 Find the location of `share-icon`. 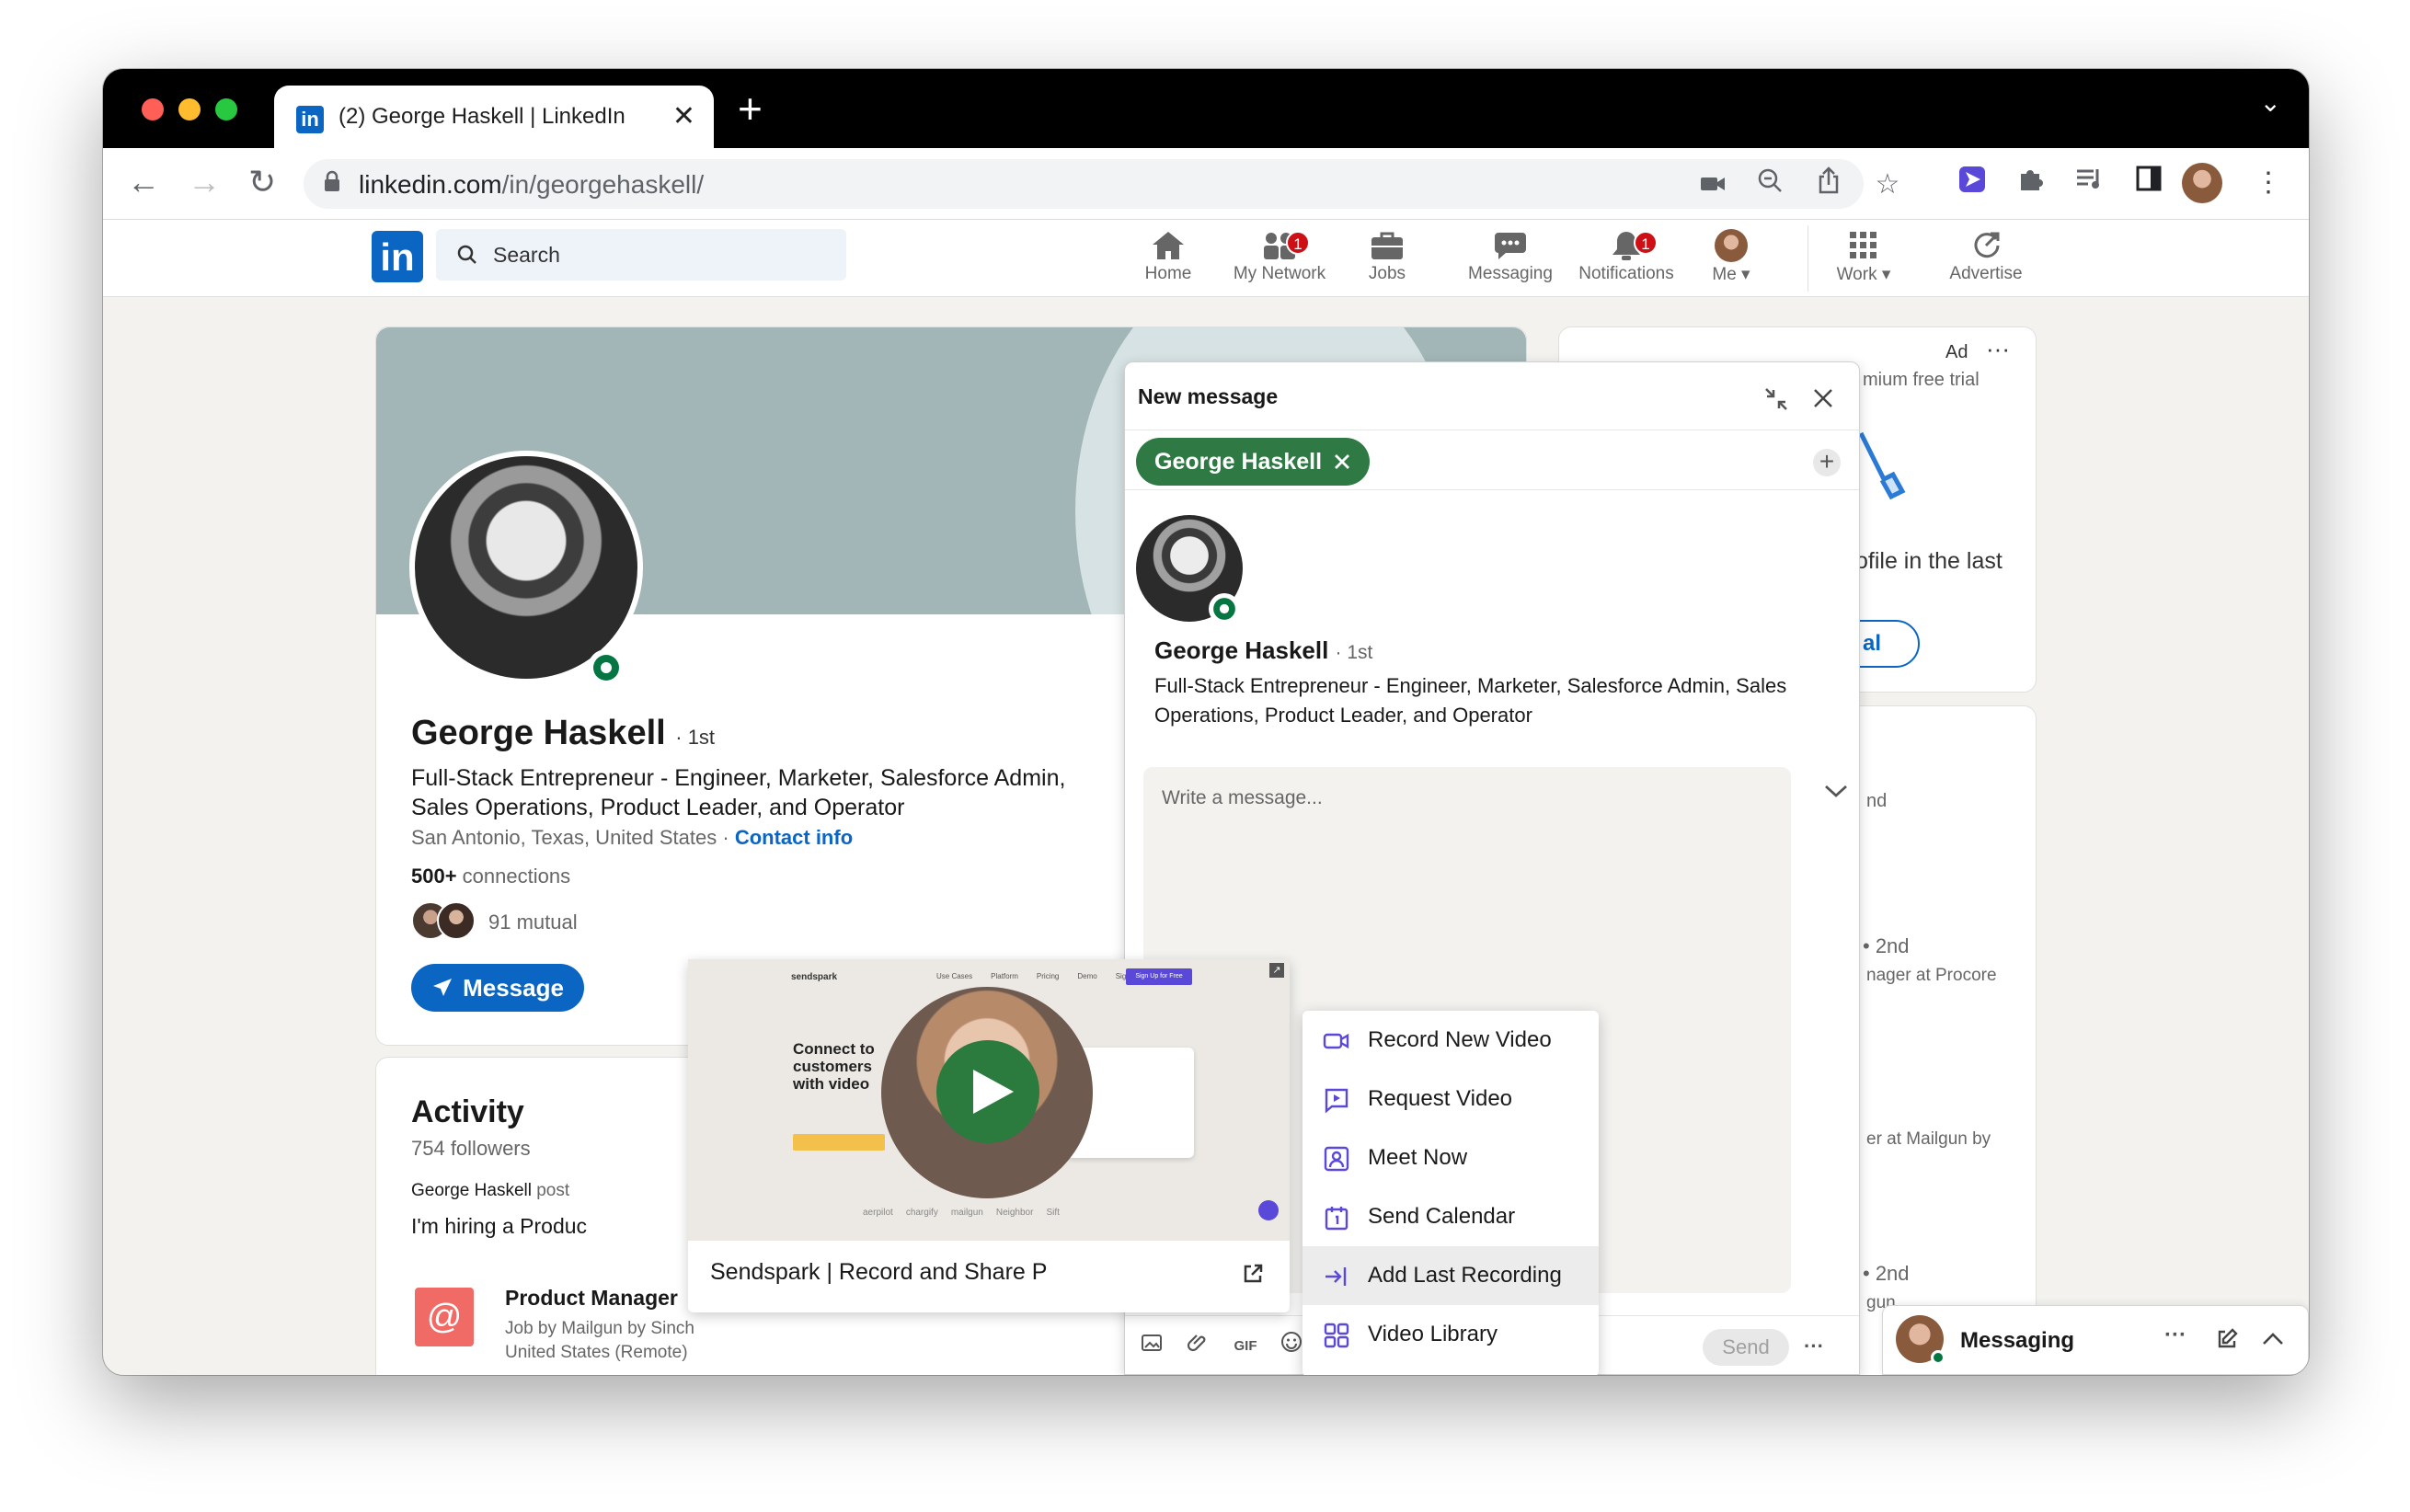

share-icon is located at coordinates (1828, 184).